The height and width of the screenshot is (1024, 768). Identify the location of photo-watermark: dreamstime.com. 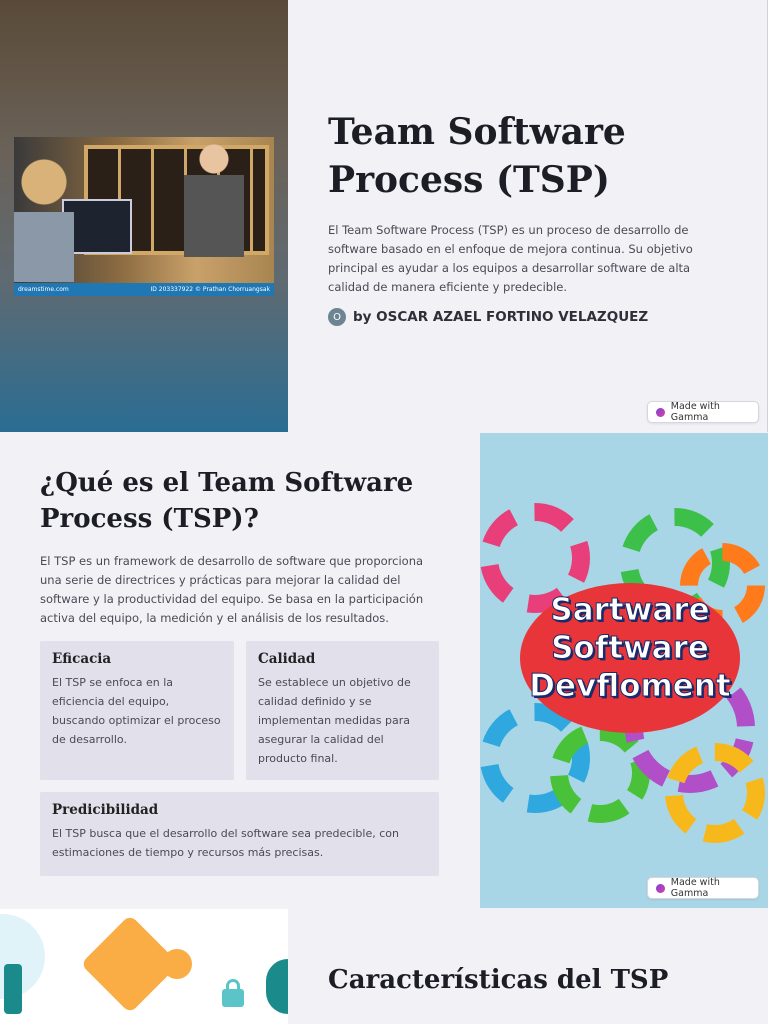
(43, 289).